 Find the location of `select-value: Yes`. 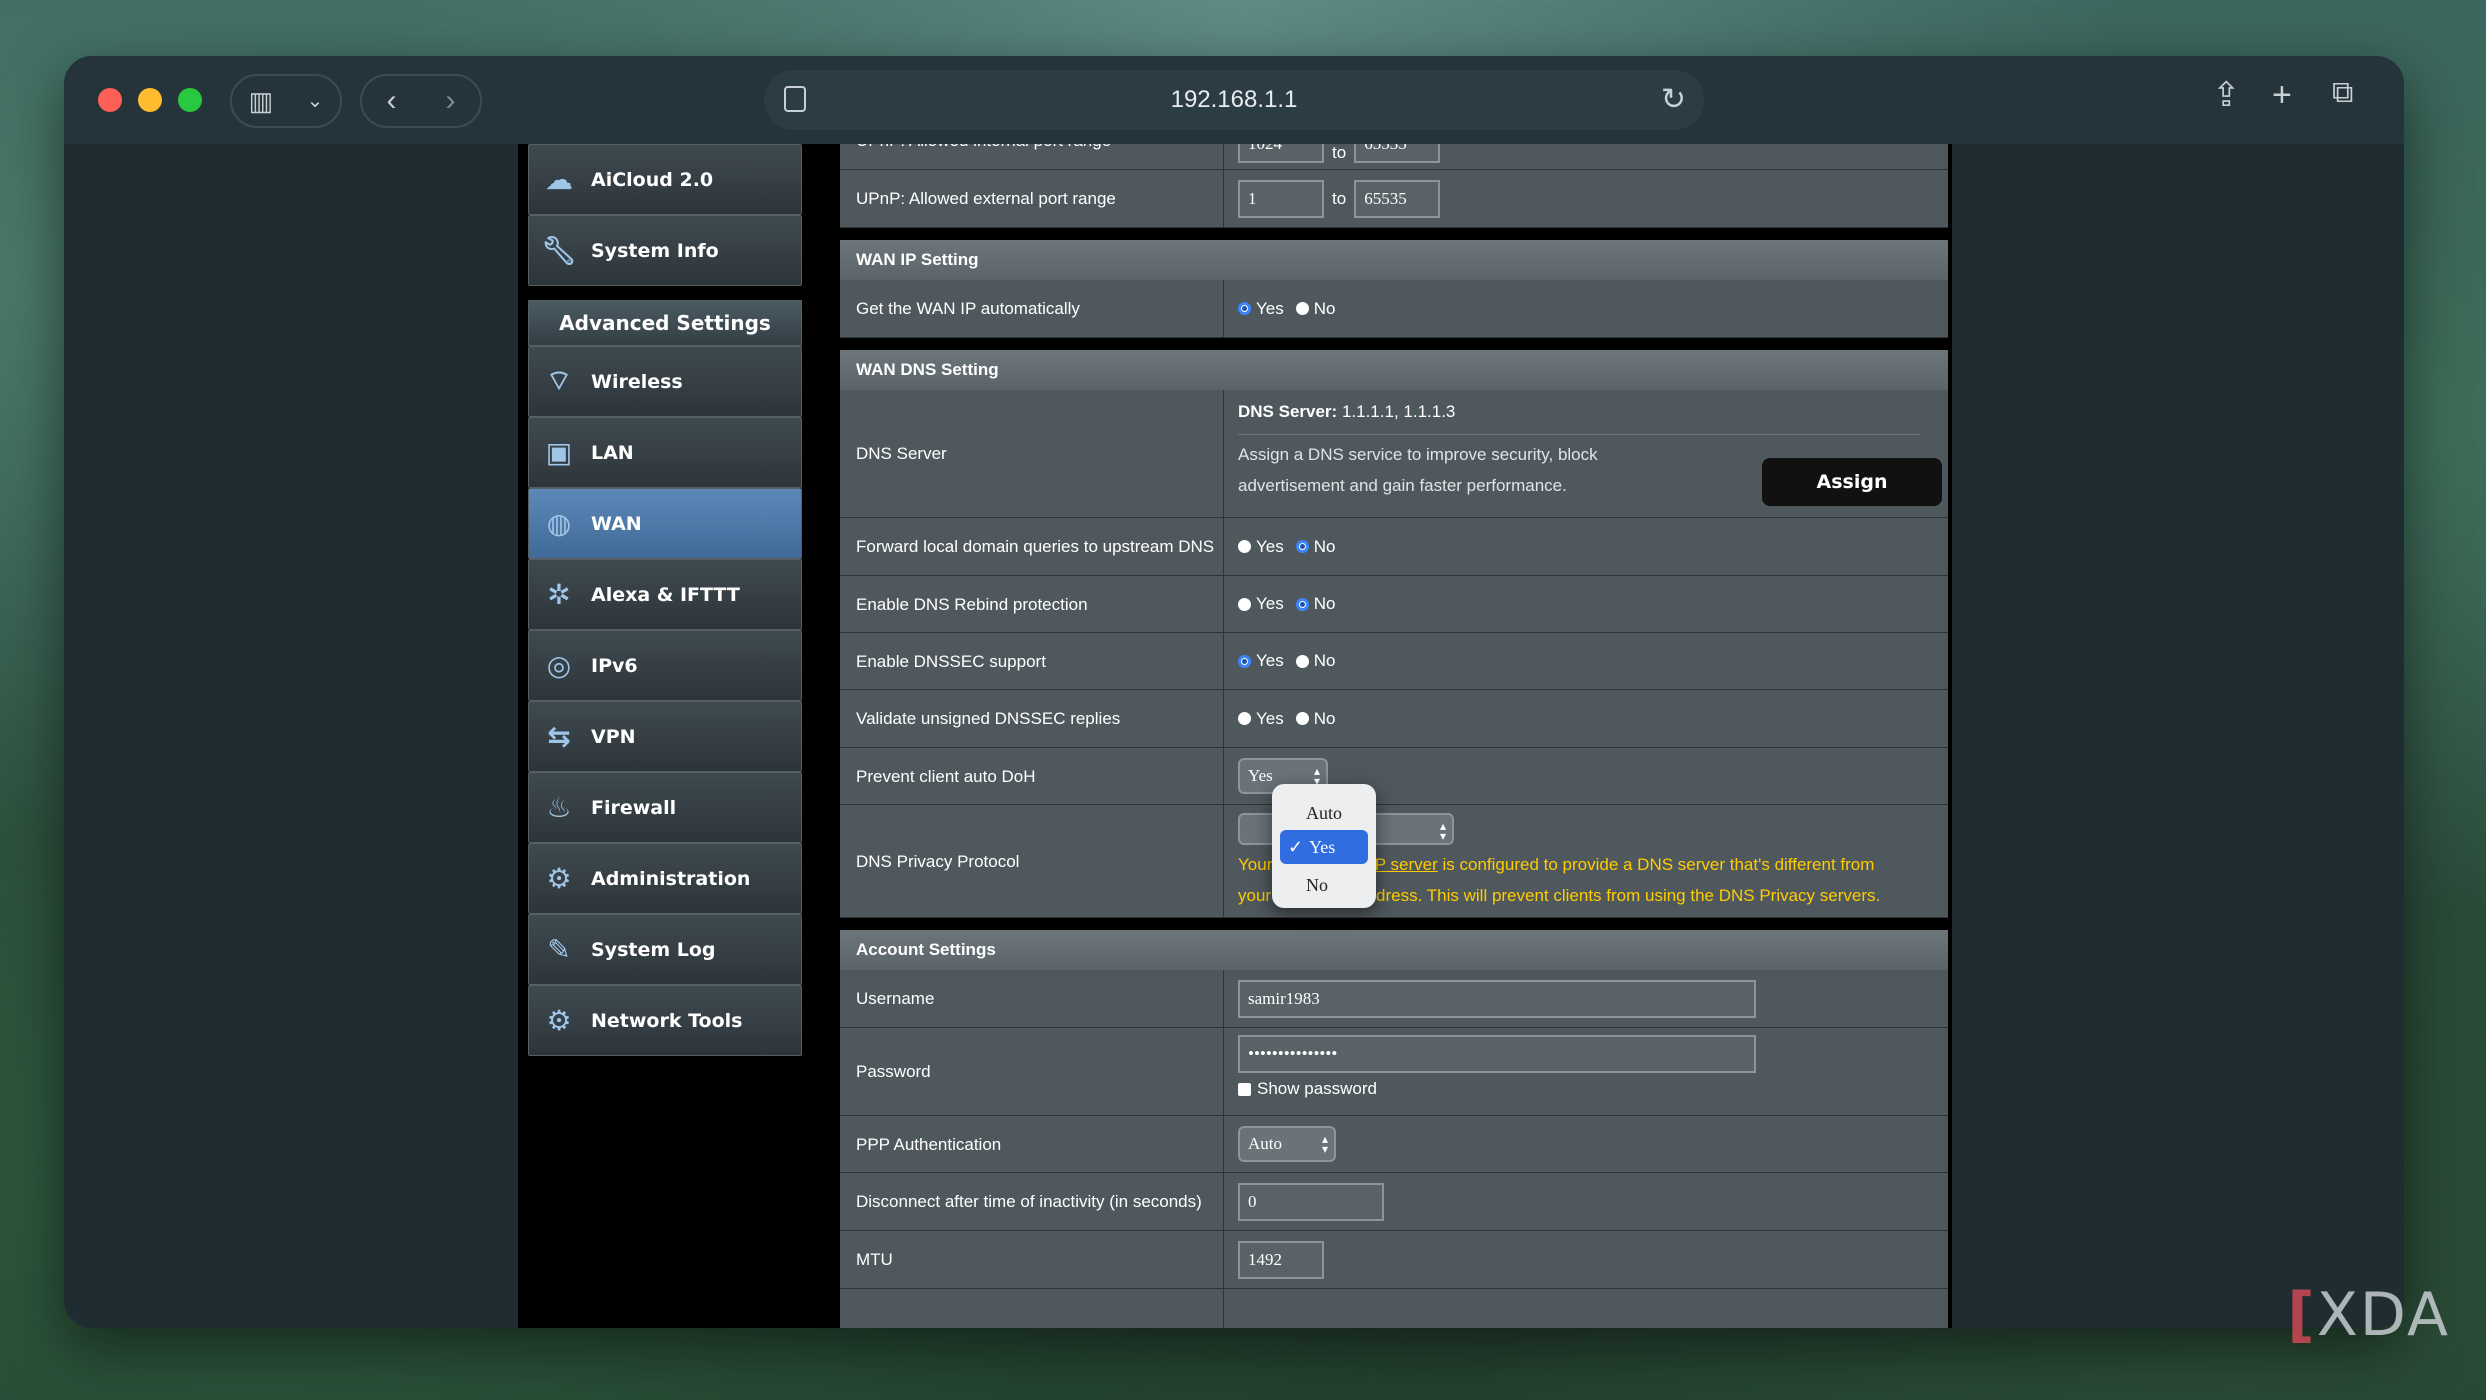

select-value: Yes is located at coordinates (1260, 775).